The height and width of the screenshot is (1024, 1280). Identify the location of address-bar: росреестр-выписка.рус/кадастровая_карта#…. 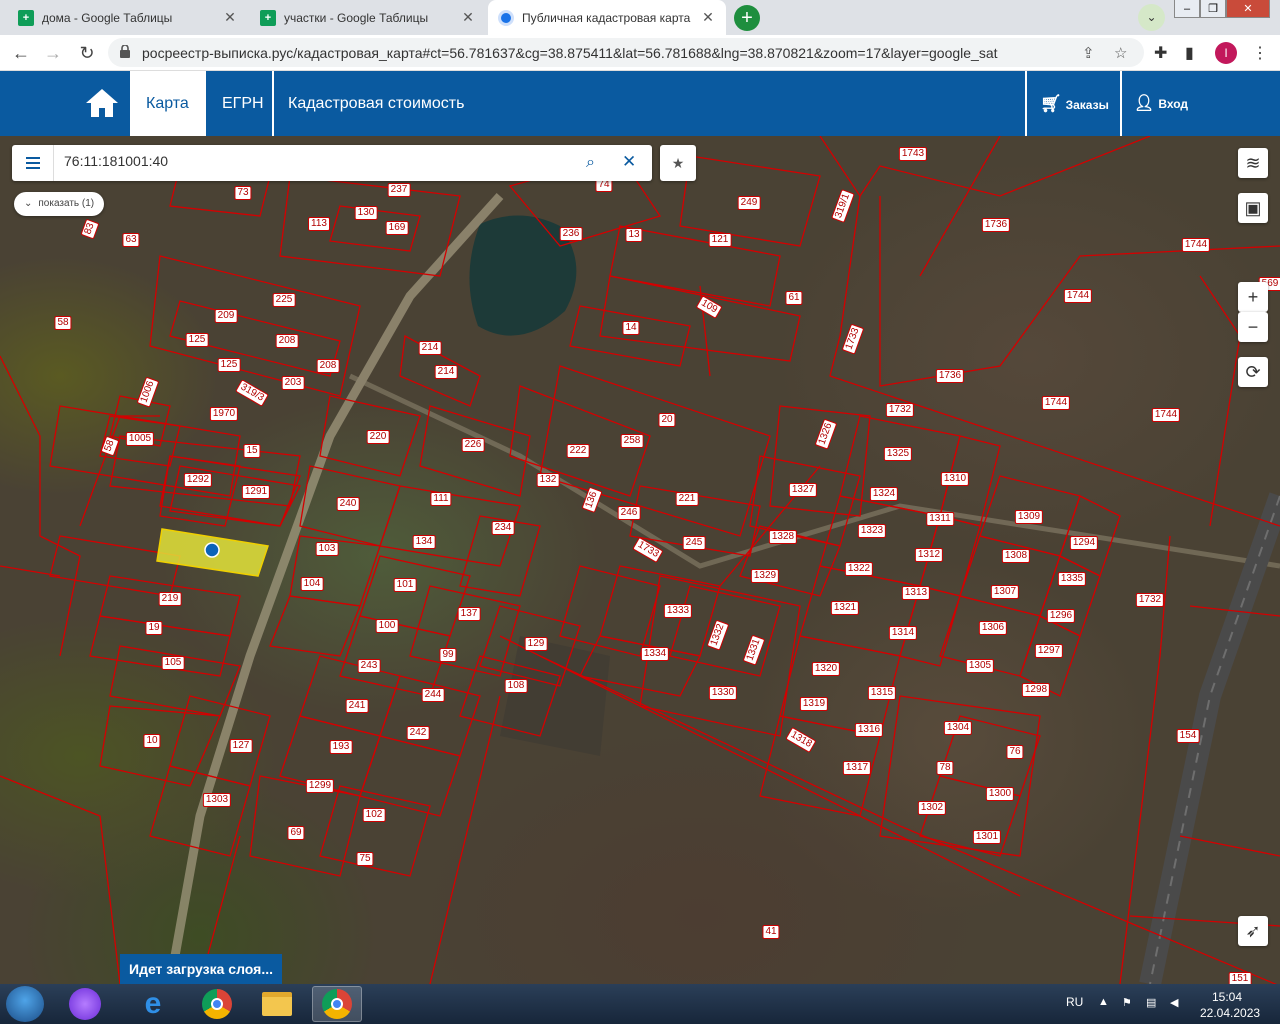
(626, 52).